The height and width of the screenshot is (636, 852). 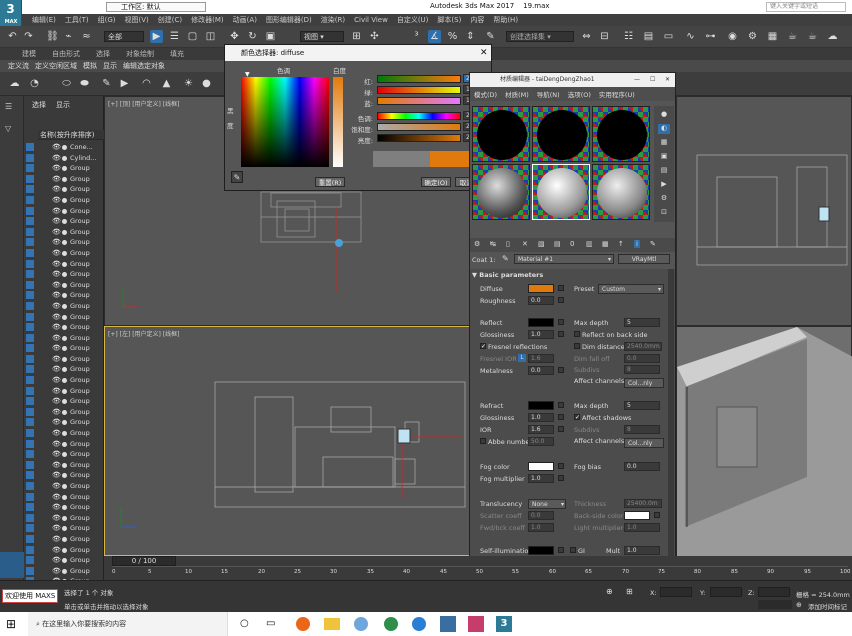 I want to click on selection-filter: 全部, so click(x=124, y=36).